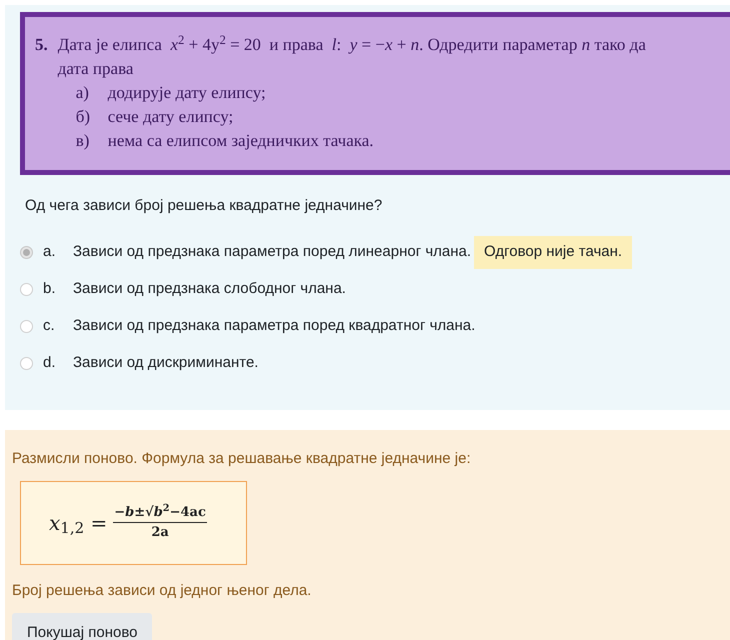 The image size is (730, 640). Describe the element at coordinates (187, 93) in the screenshot. I see `item-text: додирује дату елипсу;` at that location.